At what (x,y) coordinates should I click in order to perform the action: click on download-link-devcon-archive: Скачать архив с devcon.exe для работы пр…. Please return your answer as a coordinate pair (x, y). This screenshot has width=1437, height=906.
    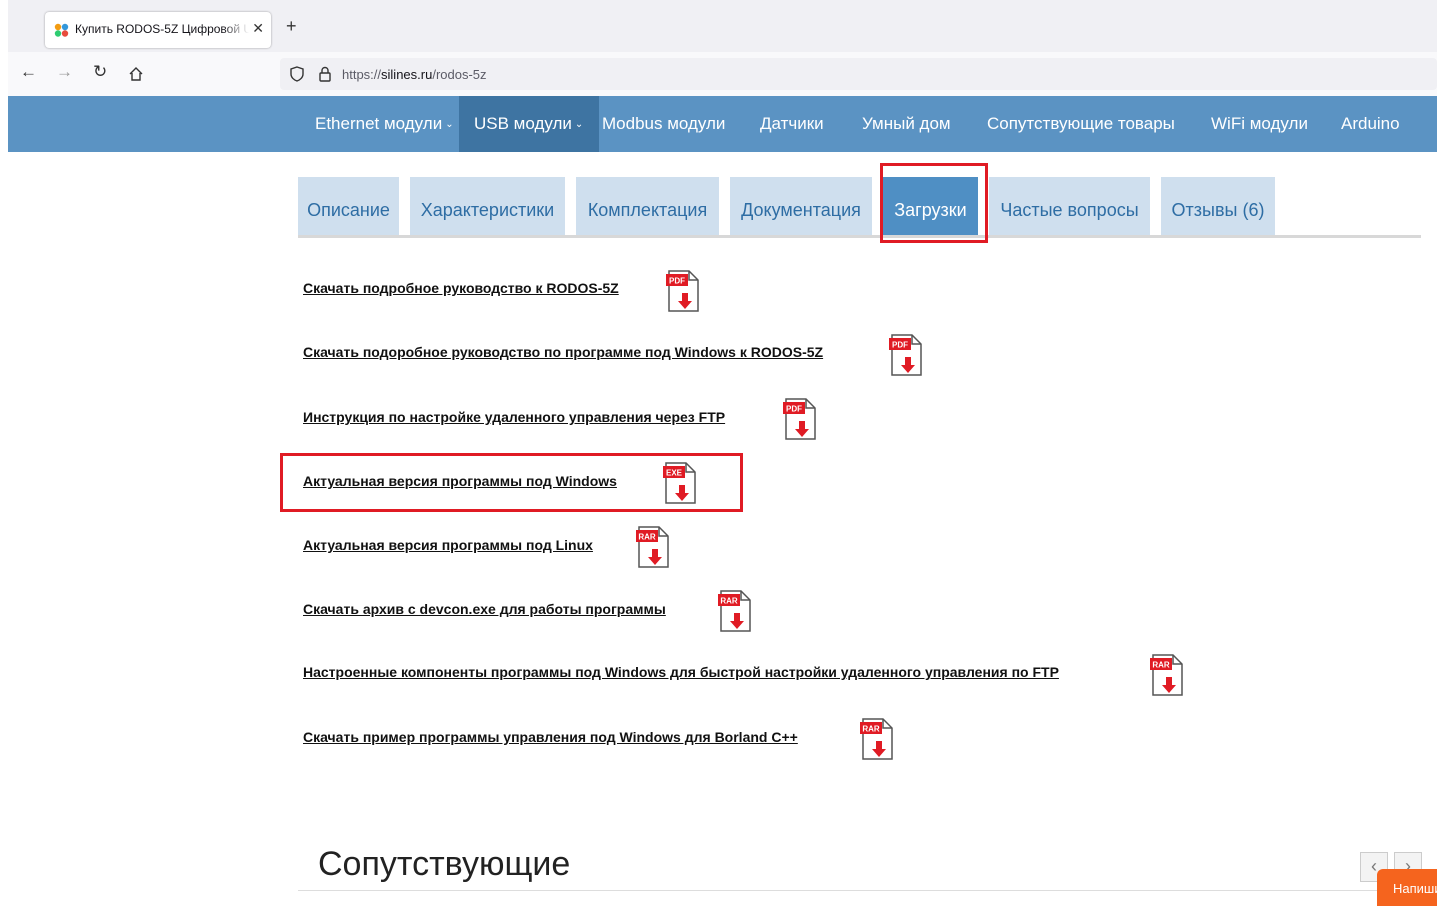
    Looking at the image, I should click on (488, 609).